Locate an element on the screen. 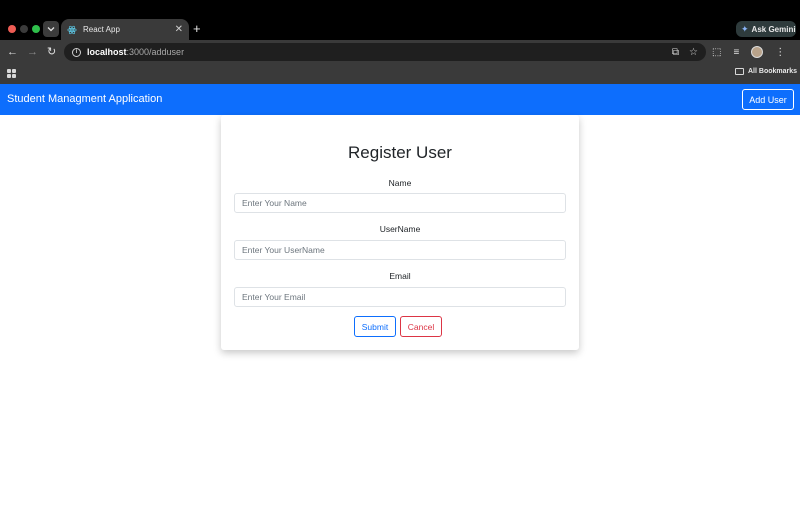  add-user-button: Add User is located at coordinates (768, 99).